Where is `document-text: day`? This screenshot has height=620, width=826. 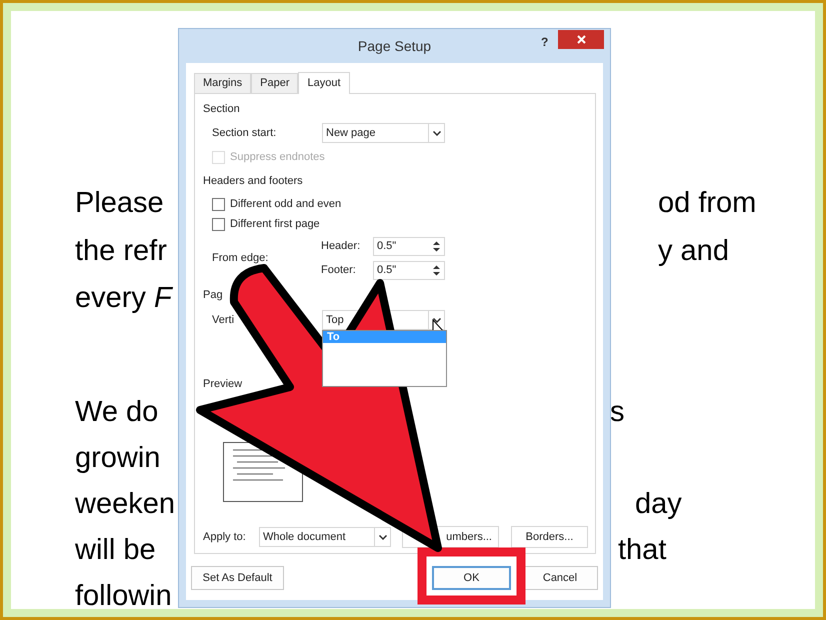 document-text: day is located at coordinates (658, 504).